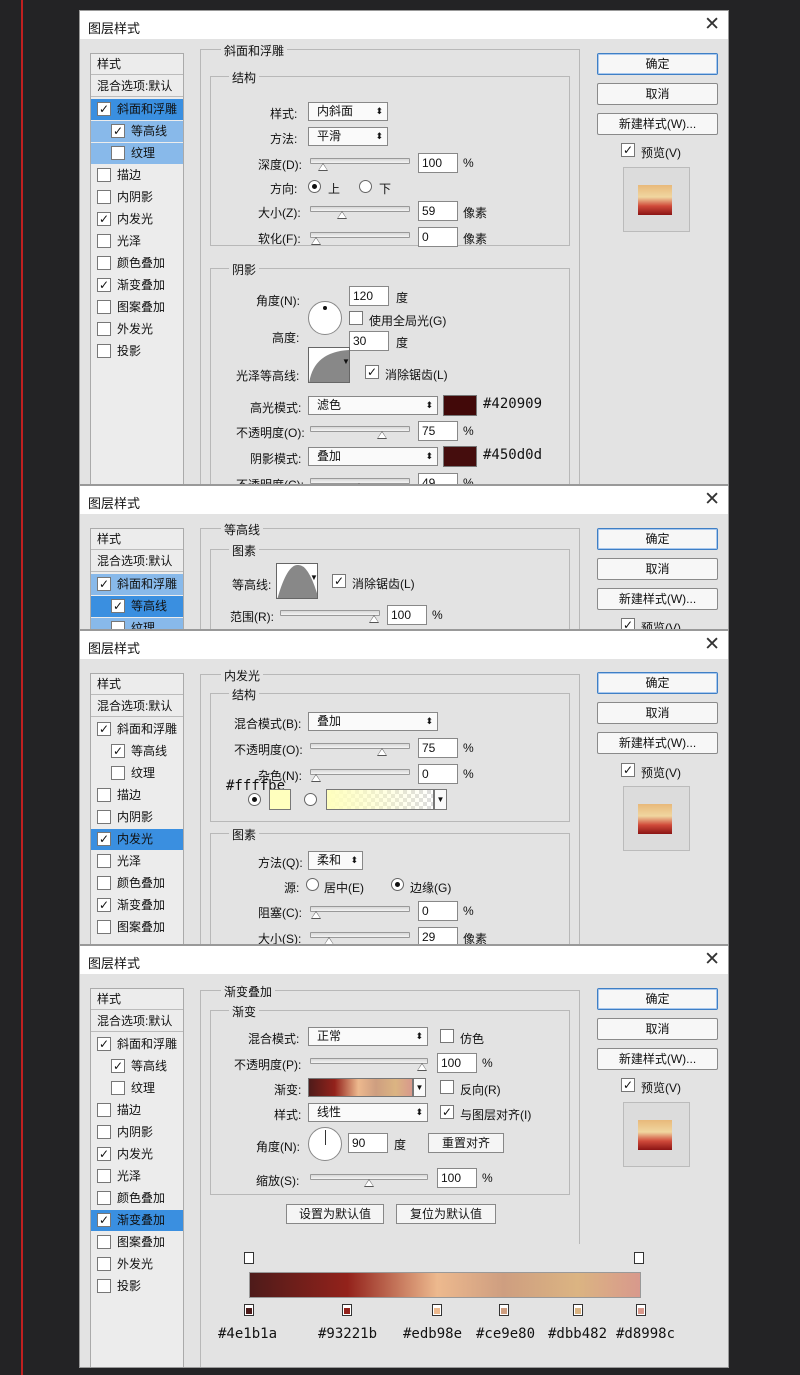  Describe the element at coordinates (457, 1178) in the screenshot. I see `scale-input: 100` at that location.